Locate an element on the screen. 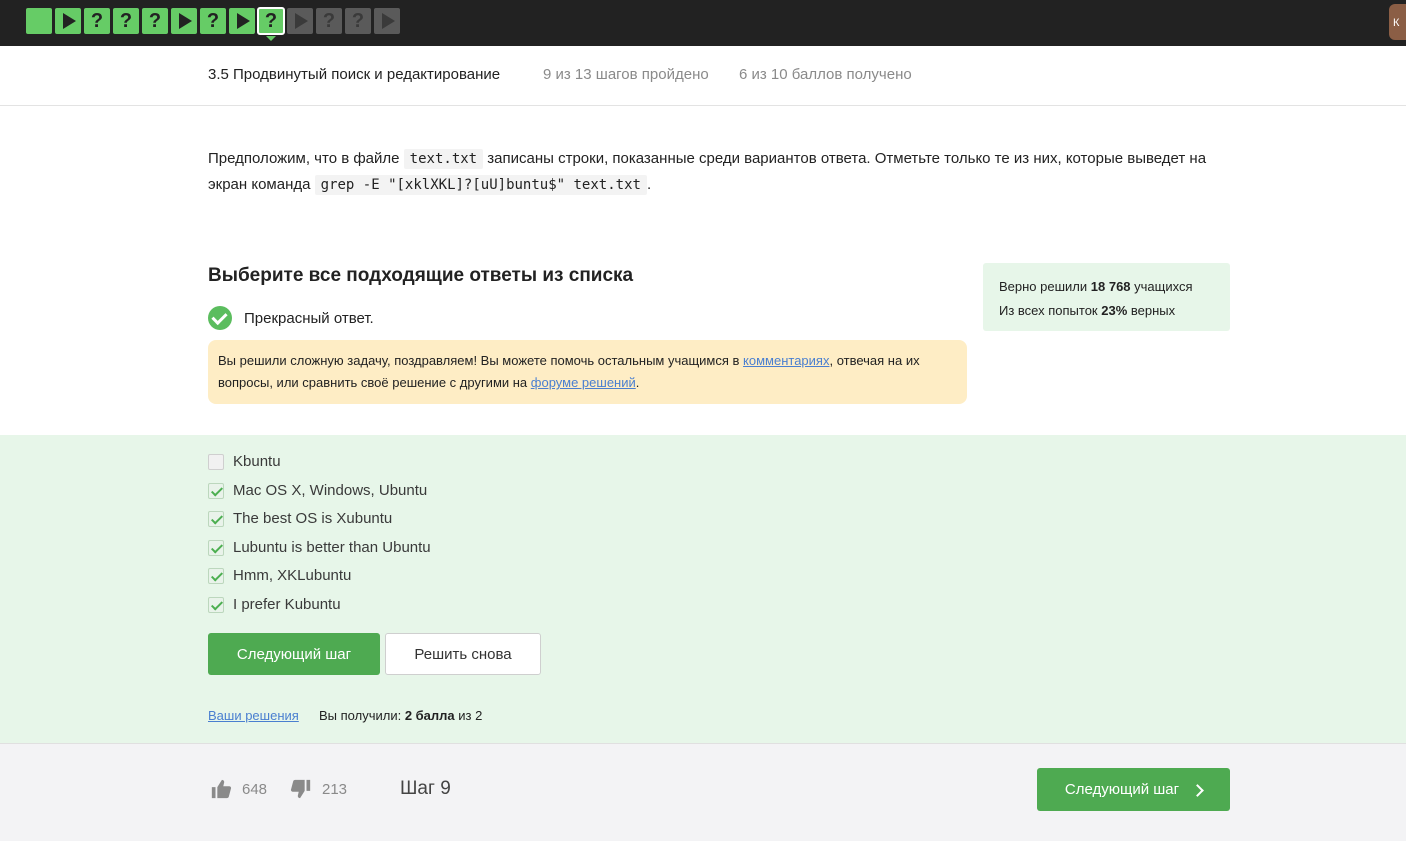 The height and width of the screenshot is (841, 1406). question-text-part: . is located at coordinates (649, 184).